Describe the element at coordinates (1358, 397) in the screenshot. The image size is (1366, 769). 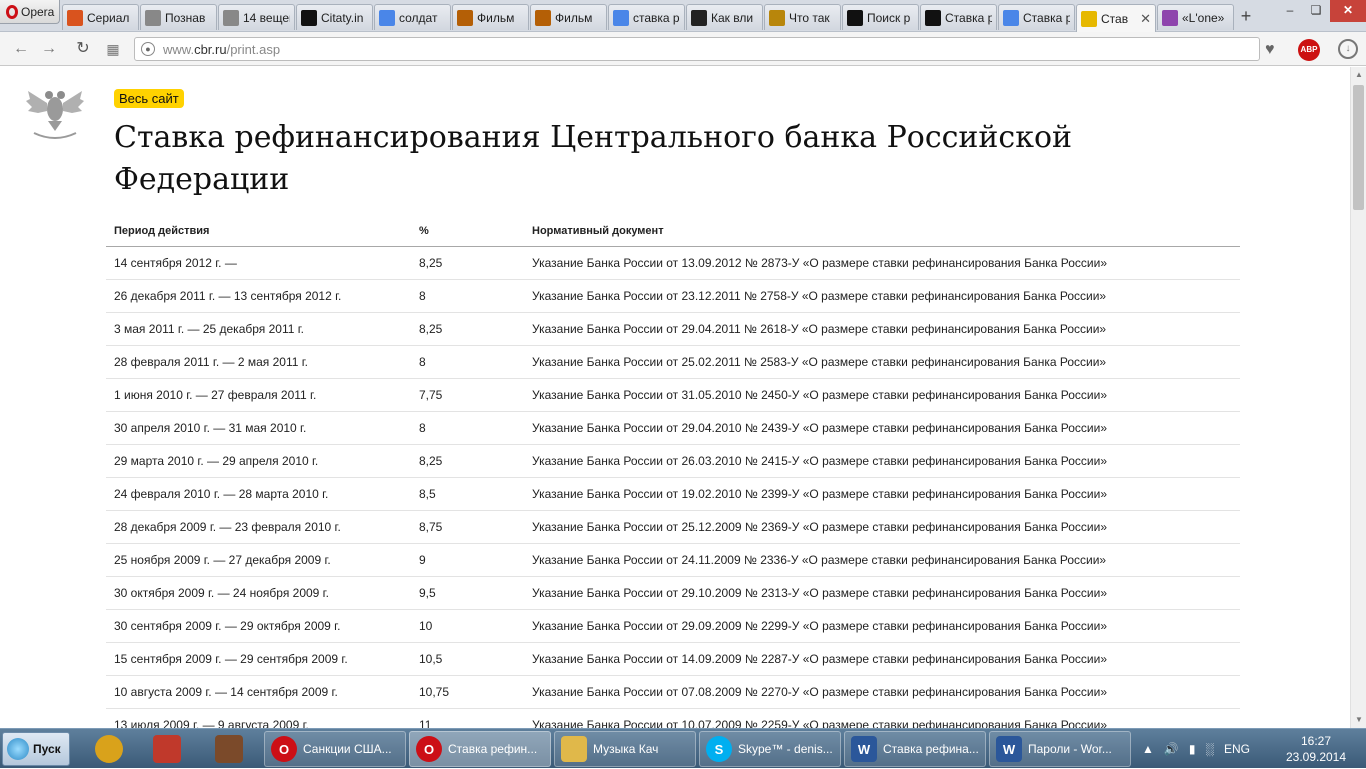
I see `vertical-scrollbar: ▲ ▼` at that location.